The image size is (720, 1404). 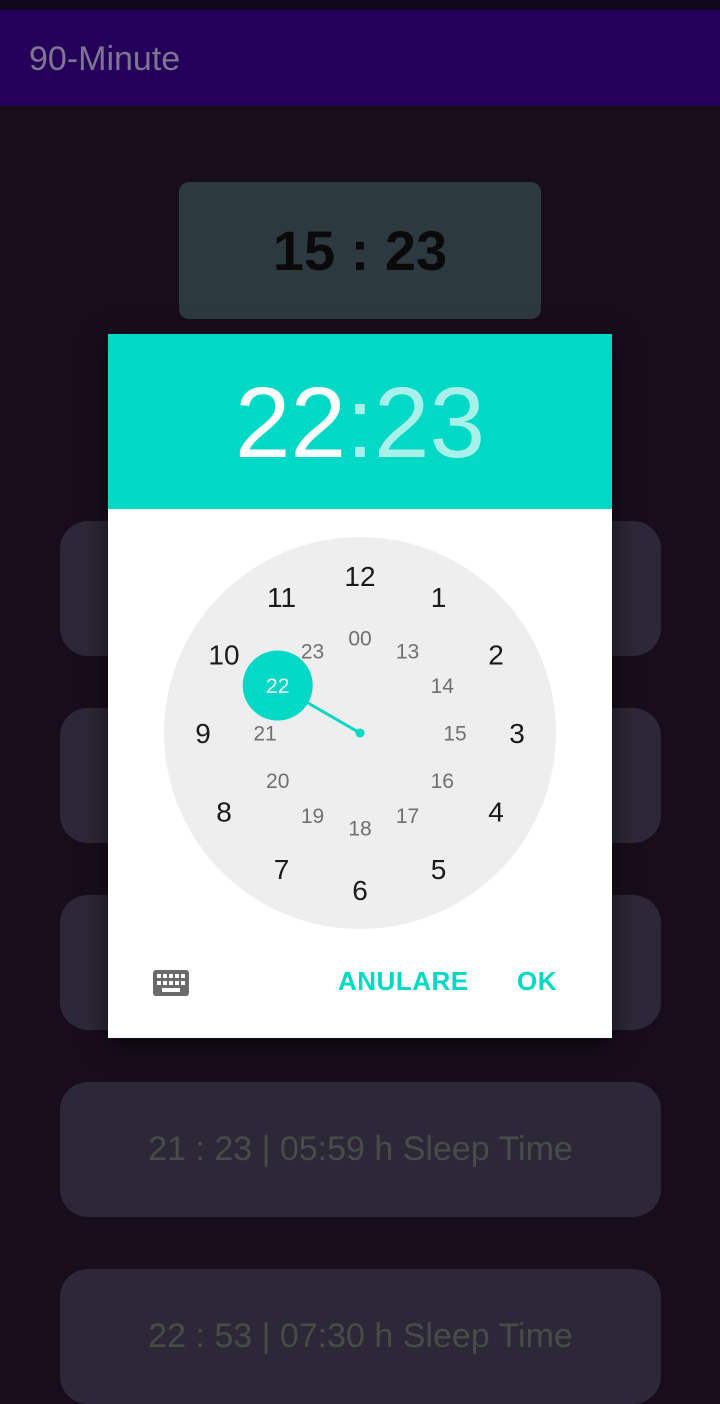 What do you see at coordinates (360, 1149) in the screenshot?
I see `sleep-time-card: 21 : 23 | 05:59 h Sleep Time` at bounding box center [360, 1149].